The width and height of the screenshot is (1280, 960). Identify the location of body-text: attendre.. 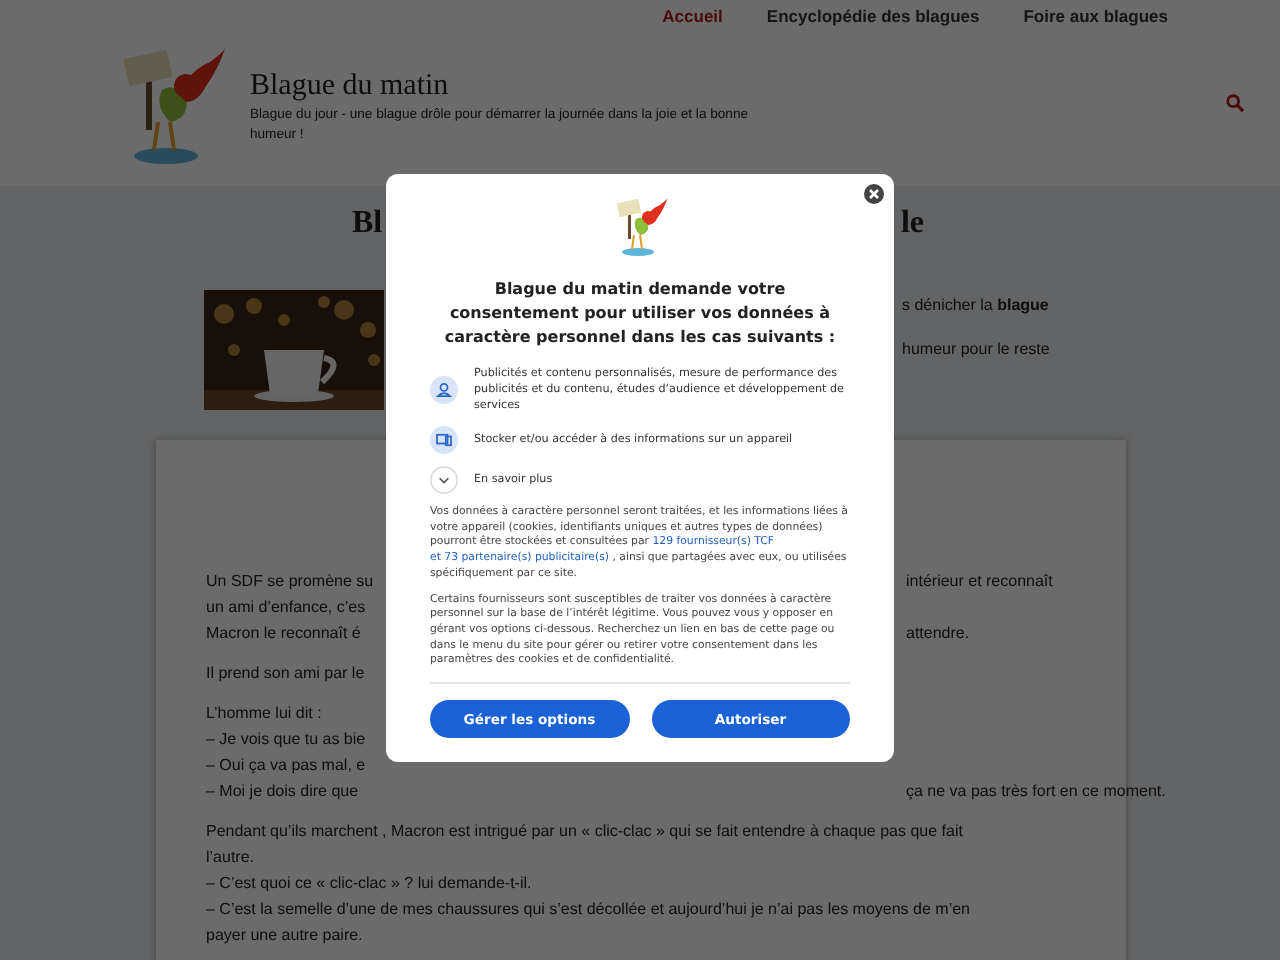
(938, 634).